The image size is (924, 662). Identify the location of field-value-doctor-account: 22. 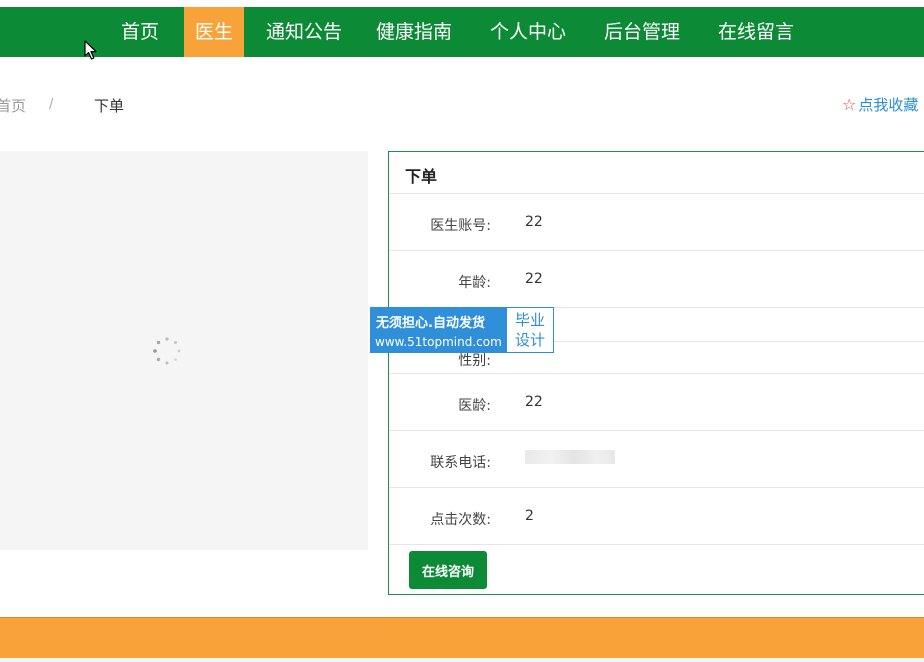
(534, 222).